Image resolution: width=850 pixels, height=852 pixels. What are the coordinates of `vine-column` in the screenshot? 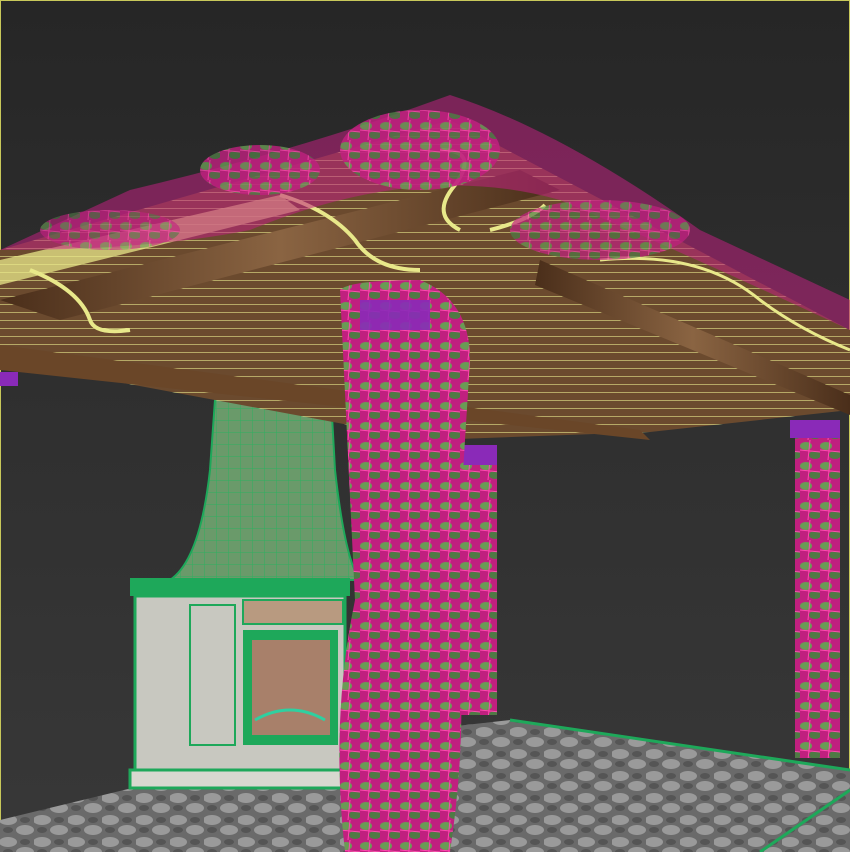 It's located at (404, 566).